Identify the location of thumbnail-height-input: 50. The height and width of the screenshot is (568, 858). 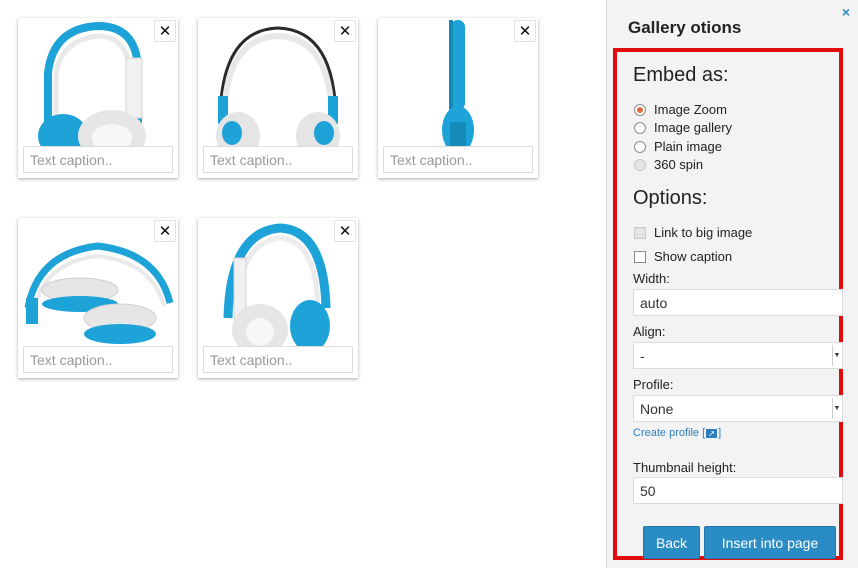
(738, 490).